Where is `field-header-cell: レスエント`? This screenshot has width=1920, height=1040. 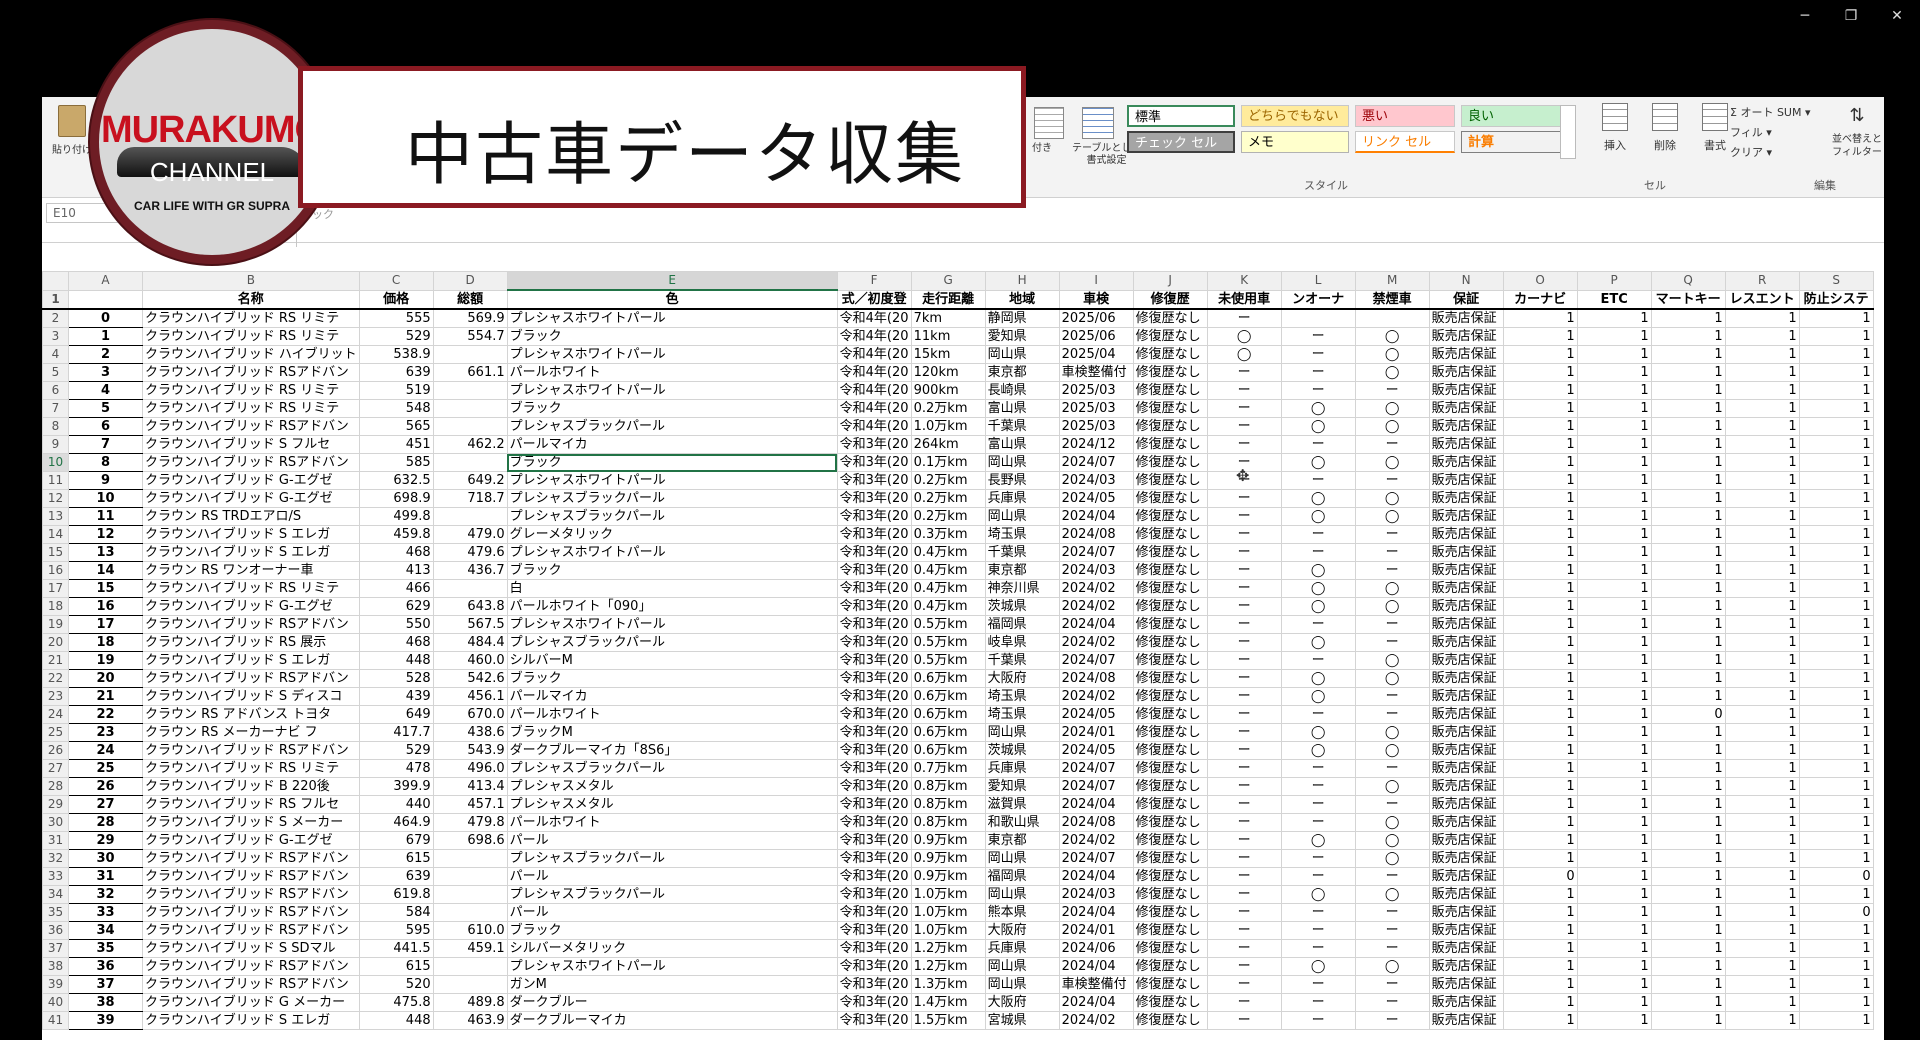
field-header-cell: レスエント is located at coordinates (1762, 299).